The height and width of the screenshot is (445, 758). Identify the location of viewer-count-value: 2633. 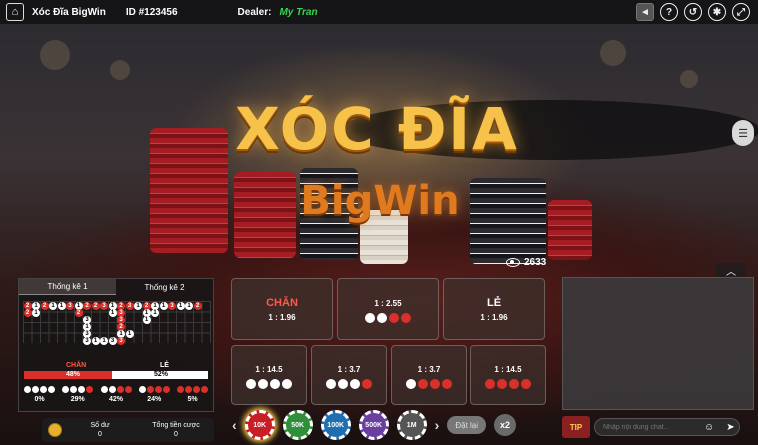
(535, 262).